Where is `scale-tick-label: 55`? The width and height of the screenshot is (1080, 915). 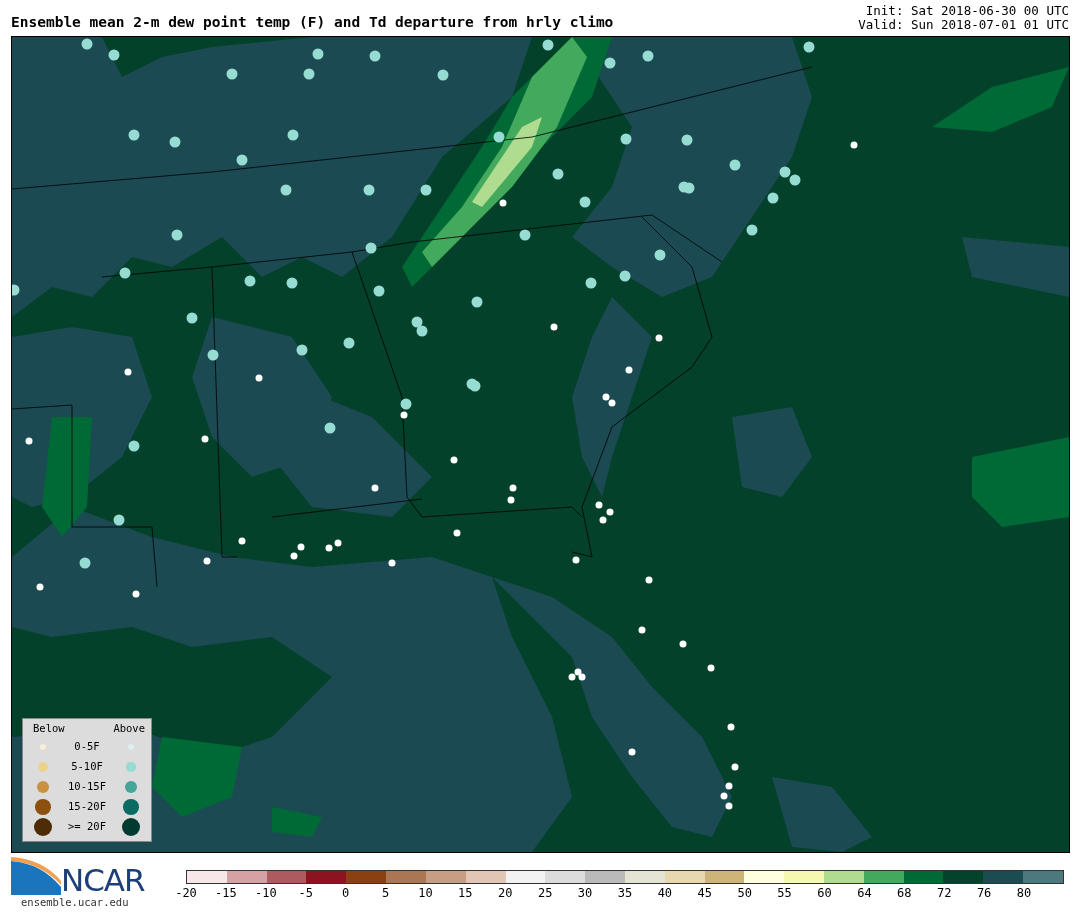 scale-tick-label: 55 is located at coordinates (784, 893).